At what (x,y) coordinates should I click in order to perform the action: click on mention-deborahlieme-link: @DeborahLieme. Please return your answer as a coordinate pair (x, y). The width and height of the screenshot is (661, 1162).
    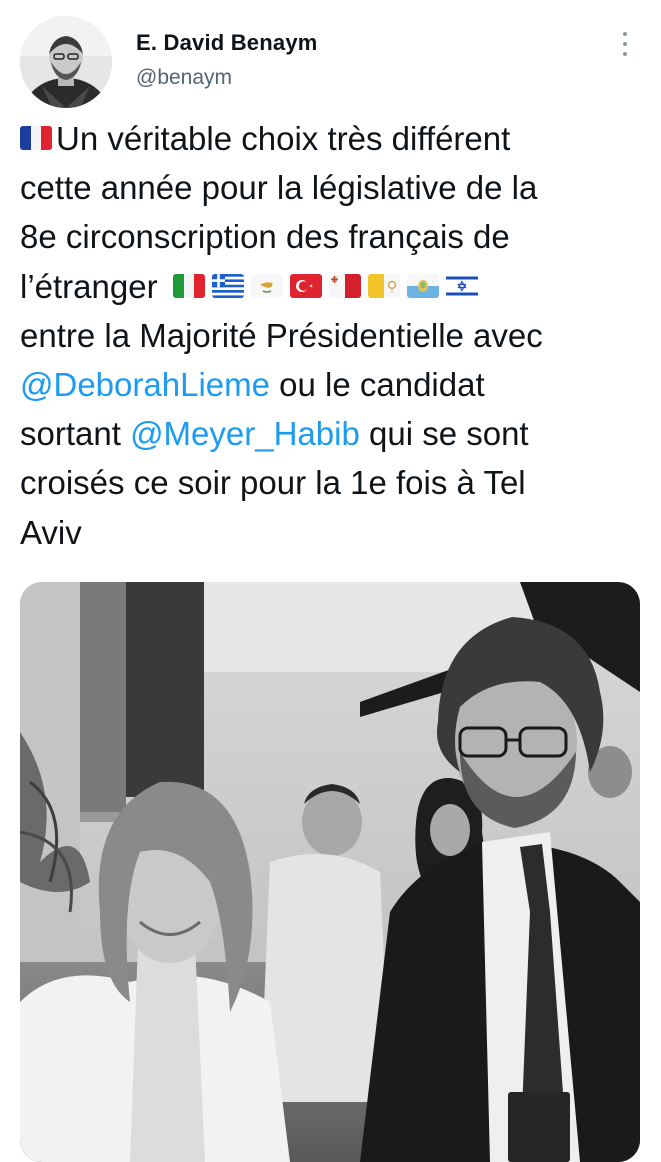
    Looking at the image, I should click on (145, 384).